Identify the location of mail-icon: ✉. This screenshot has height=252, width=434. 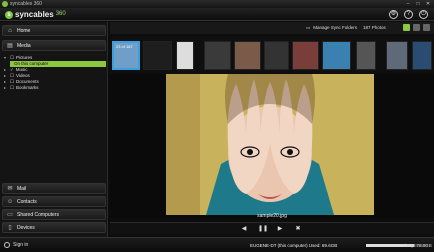
(10, 189).